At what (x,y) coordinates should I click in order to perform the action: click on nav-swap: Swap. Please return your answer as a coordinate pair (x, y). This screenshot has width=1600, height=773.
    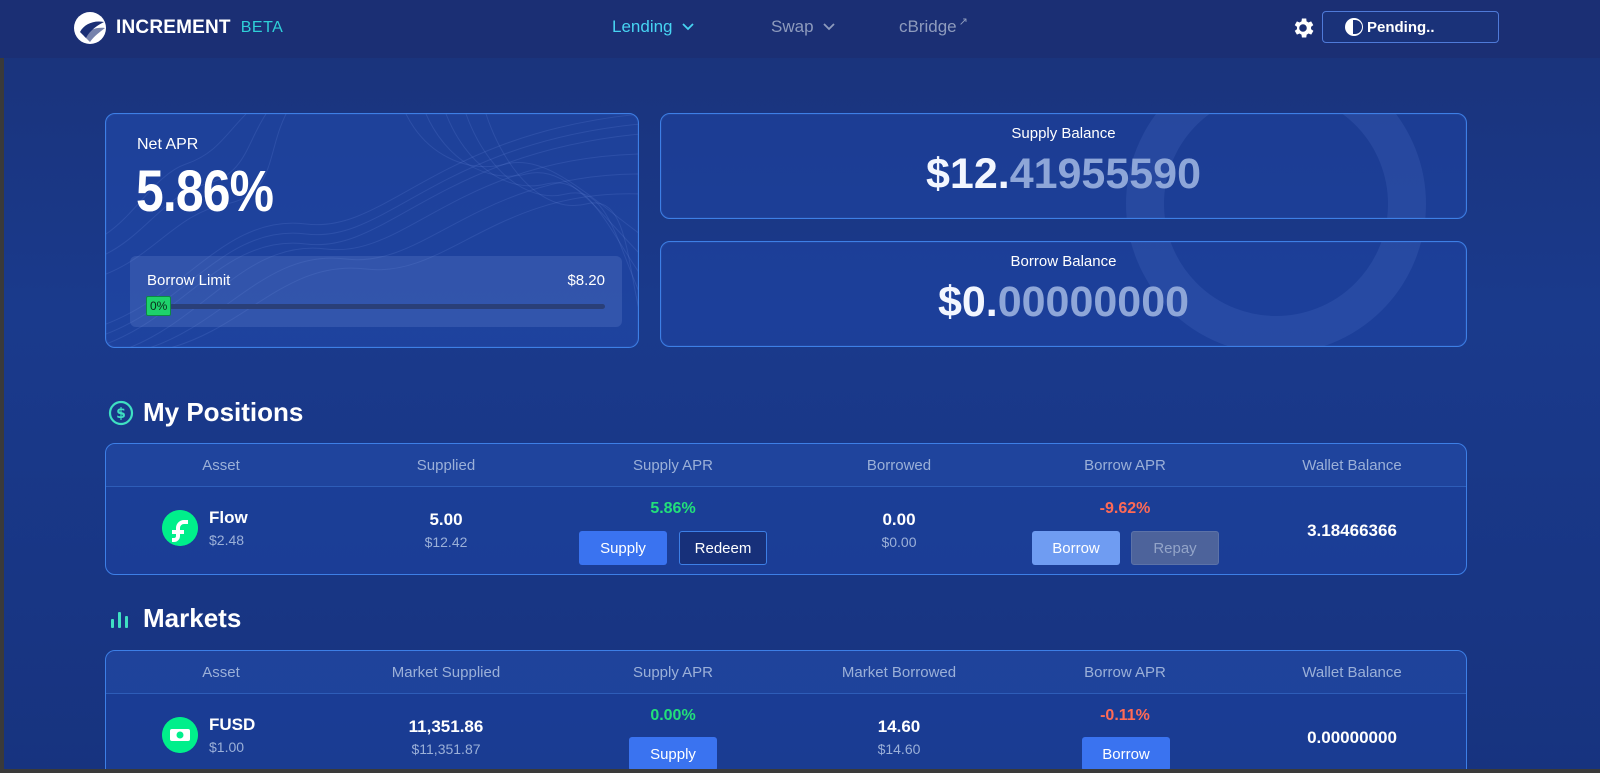
    Looking at the image, I should click on (803, 27).